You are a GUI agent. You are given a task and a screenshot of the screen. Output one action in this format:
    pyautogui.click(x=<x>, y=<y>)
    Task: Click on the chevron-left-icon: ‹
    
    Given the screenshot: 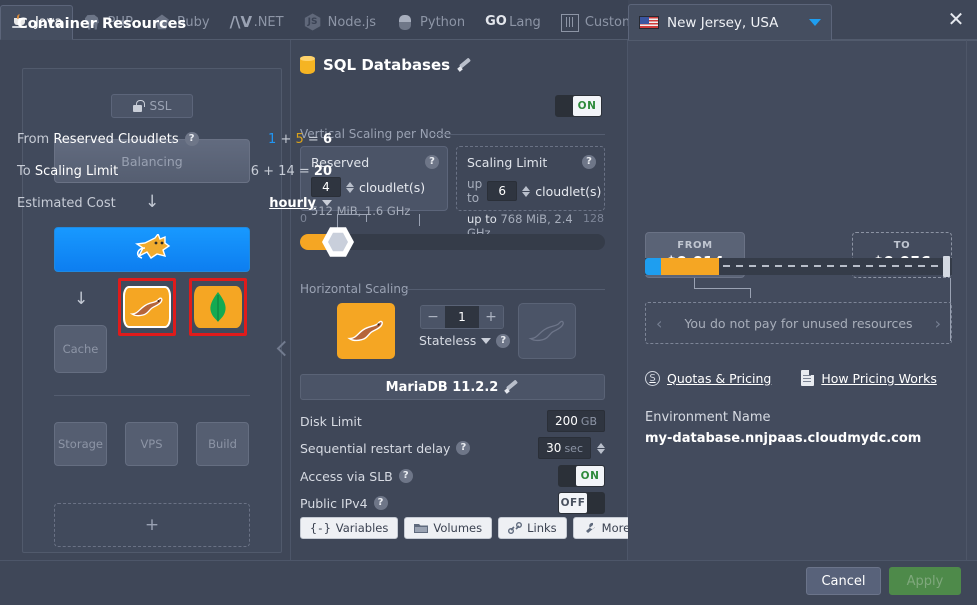 What is the action you would take?
    pyautogui.click(x=659, y=323)
    